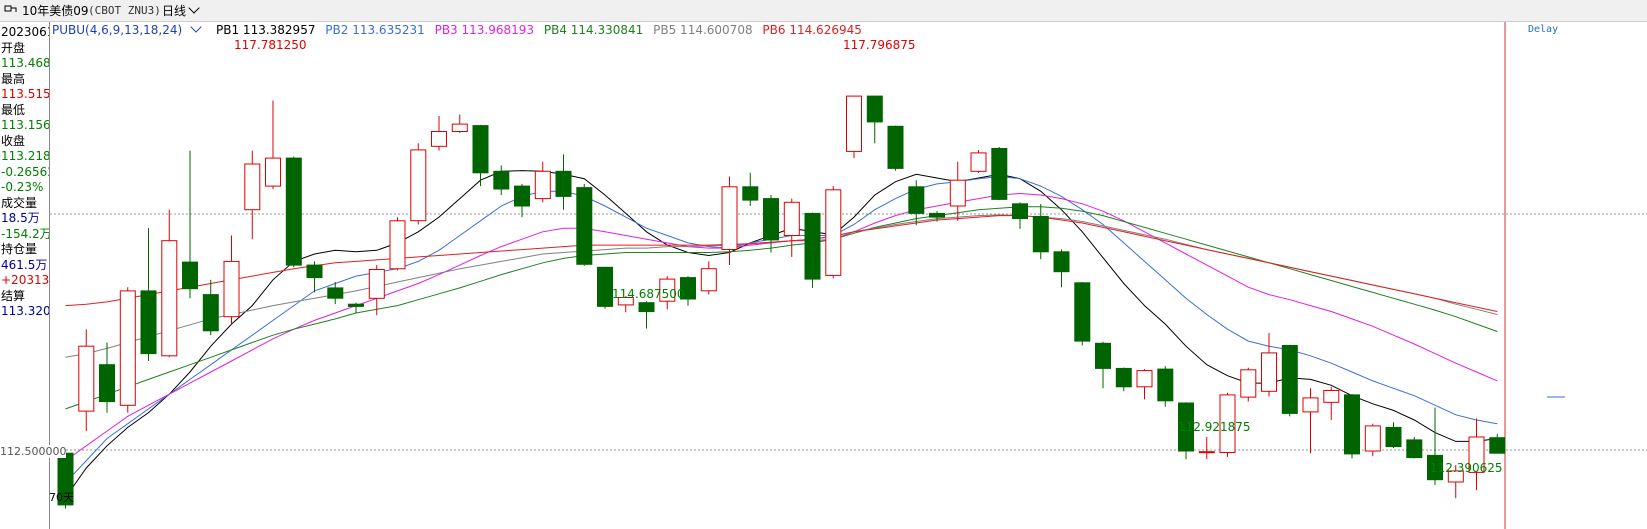  What do you see at coordinates (117, 30) in the screenshot?
I see `indicator-name: PUBU(4,6,9,13,18,24)` at bounding box center [117, 30].